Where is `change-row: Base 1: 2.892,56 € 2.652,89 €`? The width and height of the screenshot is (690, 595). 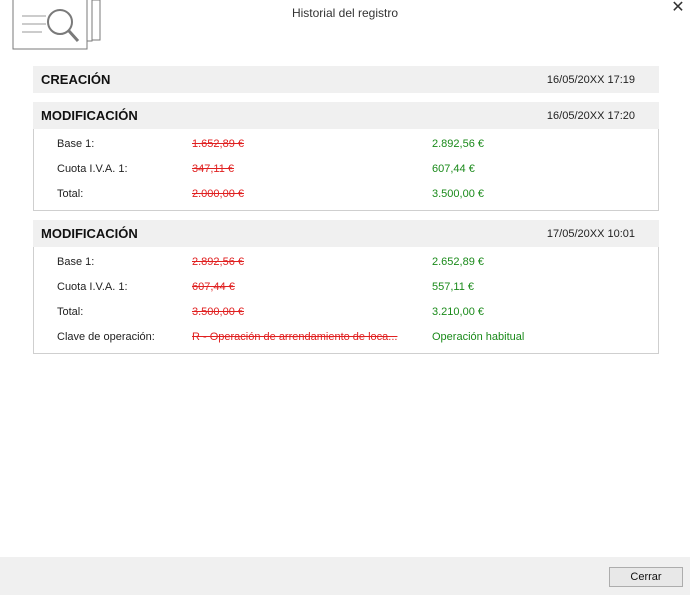
change-row: Base 1: 2.892,56 € 2.652,89 € is located at coordinates (346, 263).